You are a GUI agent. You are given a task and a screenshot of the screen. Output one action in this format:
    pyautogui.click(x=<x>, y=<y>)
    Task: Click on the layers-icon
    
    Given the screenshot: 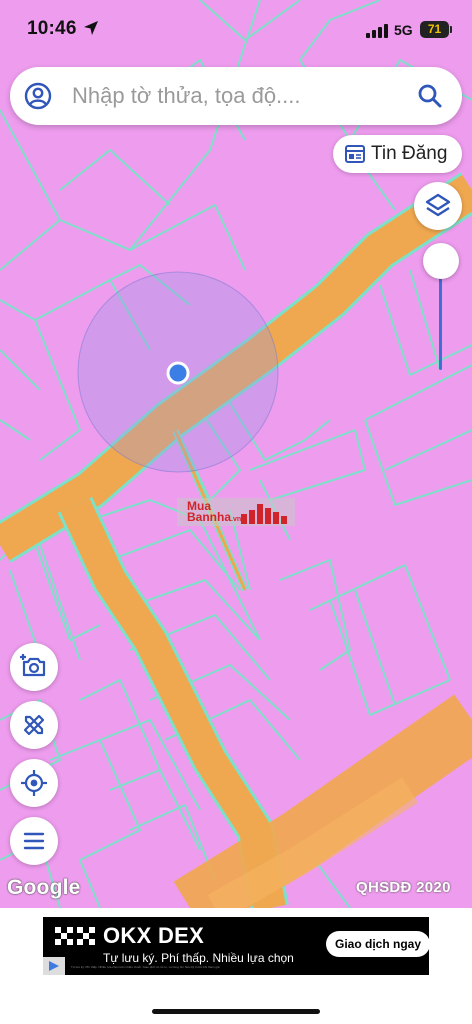 What is the action you would take?
    pyautogui.click(x=438, y=205)
    